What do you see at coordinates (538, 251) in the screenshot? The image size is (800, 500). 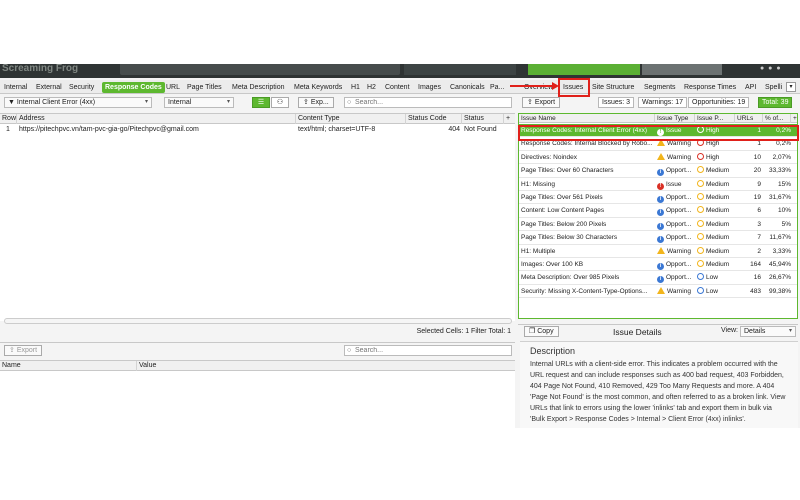 I see `issue-name-text: H1: Multiple` at bounding box center [538, 251].